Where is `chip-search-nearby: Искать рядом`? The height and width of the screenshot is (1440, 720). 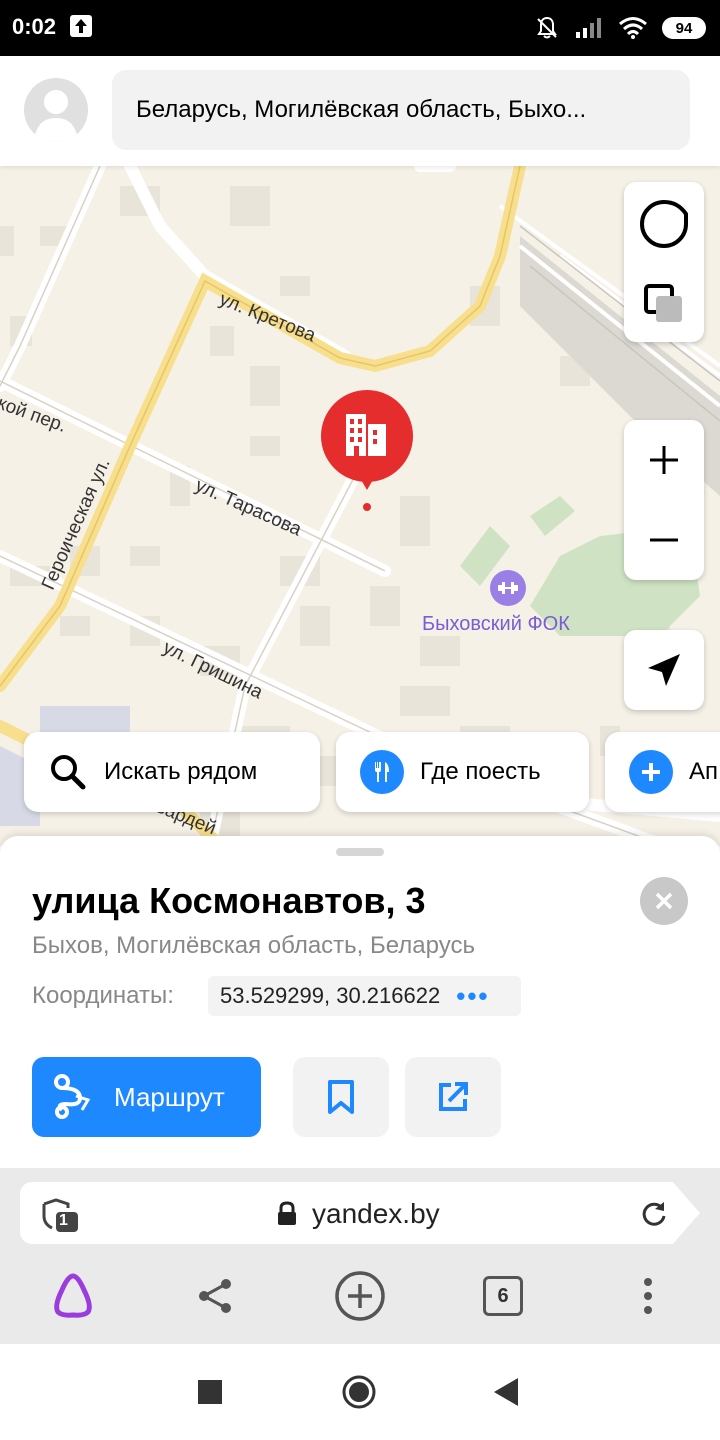 chip-search-nearby: Искать рядом is located at coordinates (172, 772).